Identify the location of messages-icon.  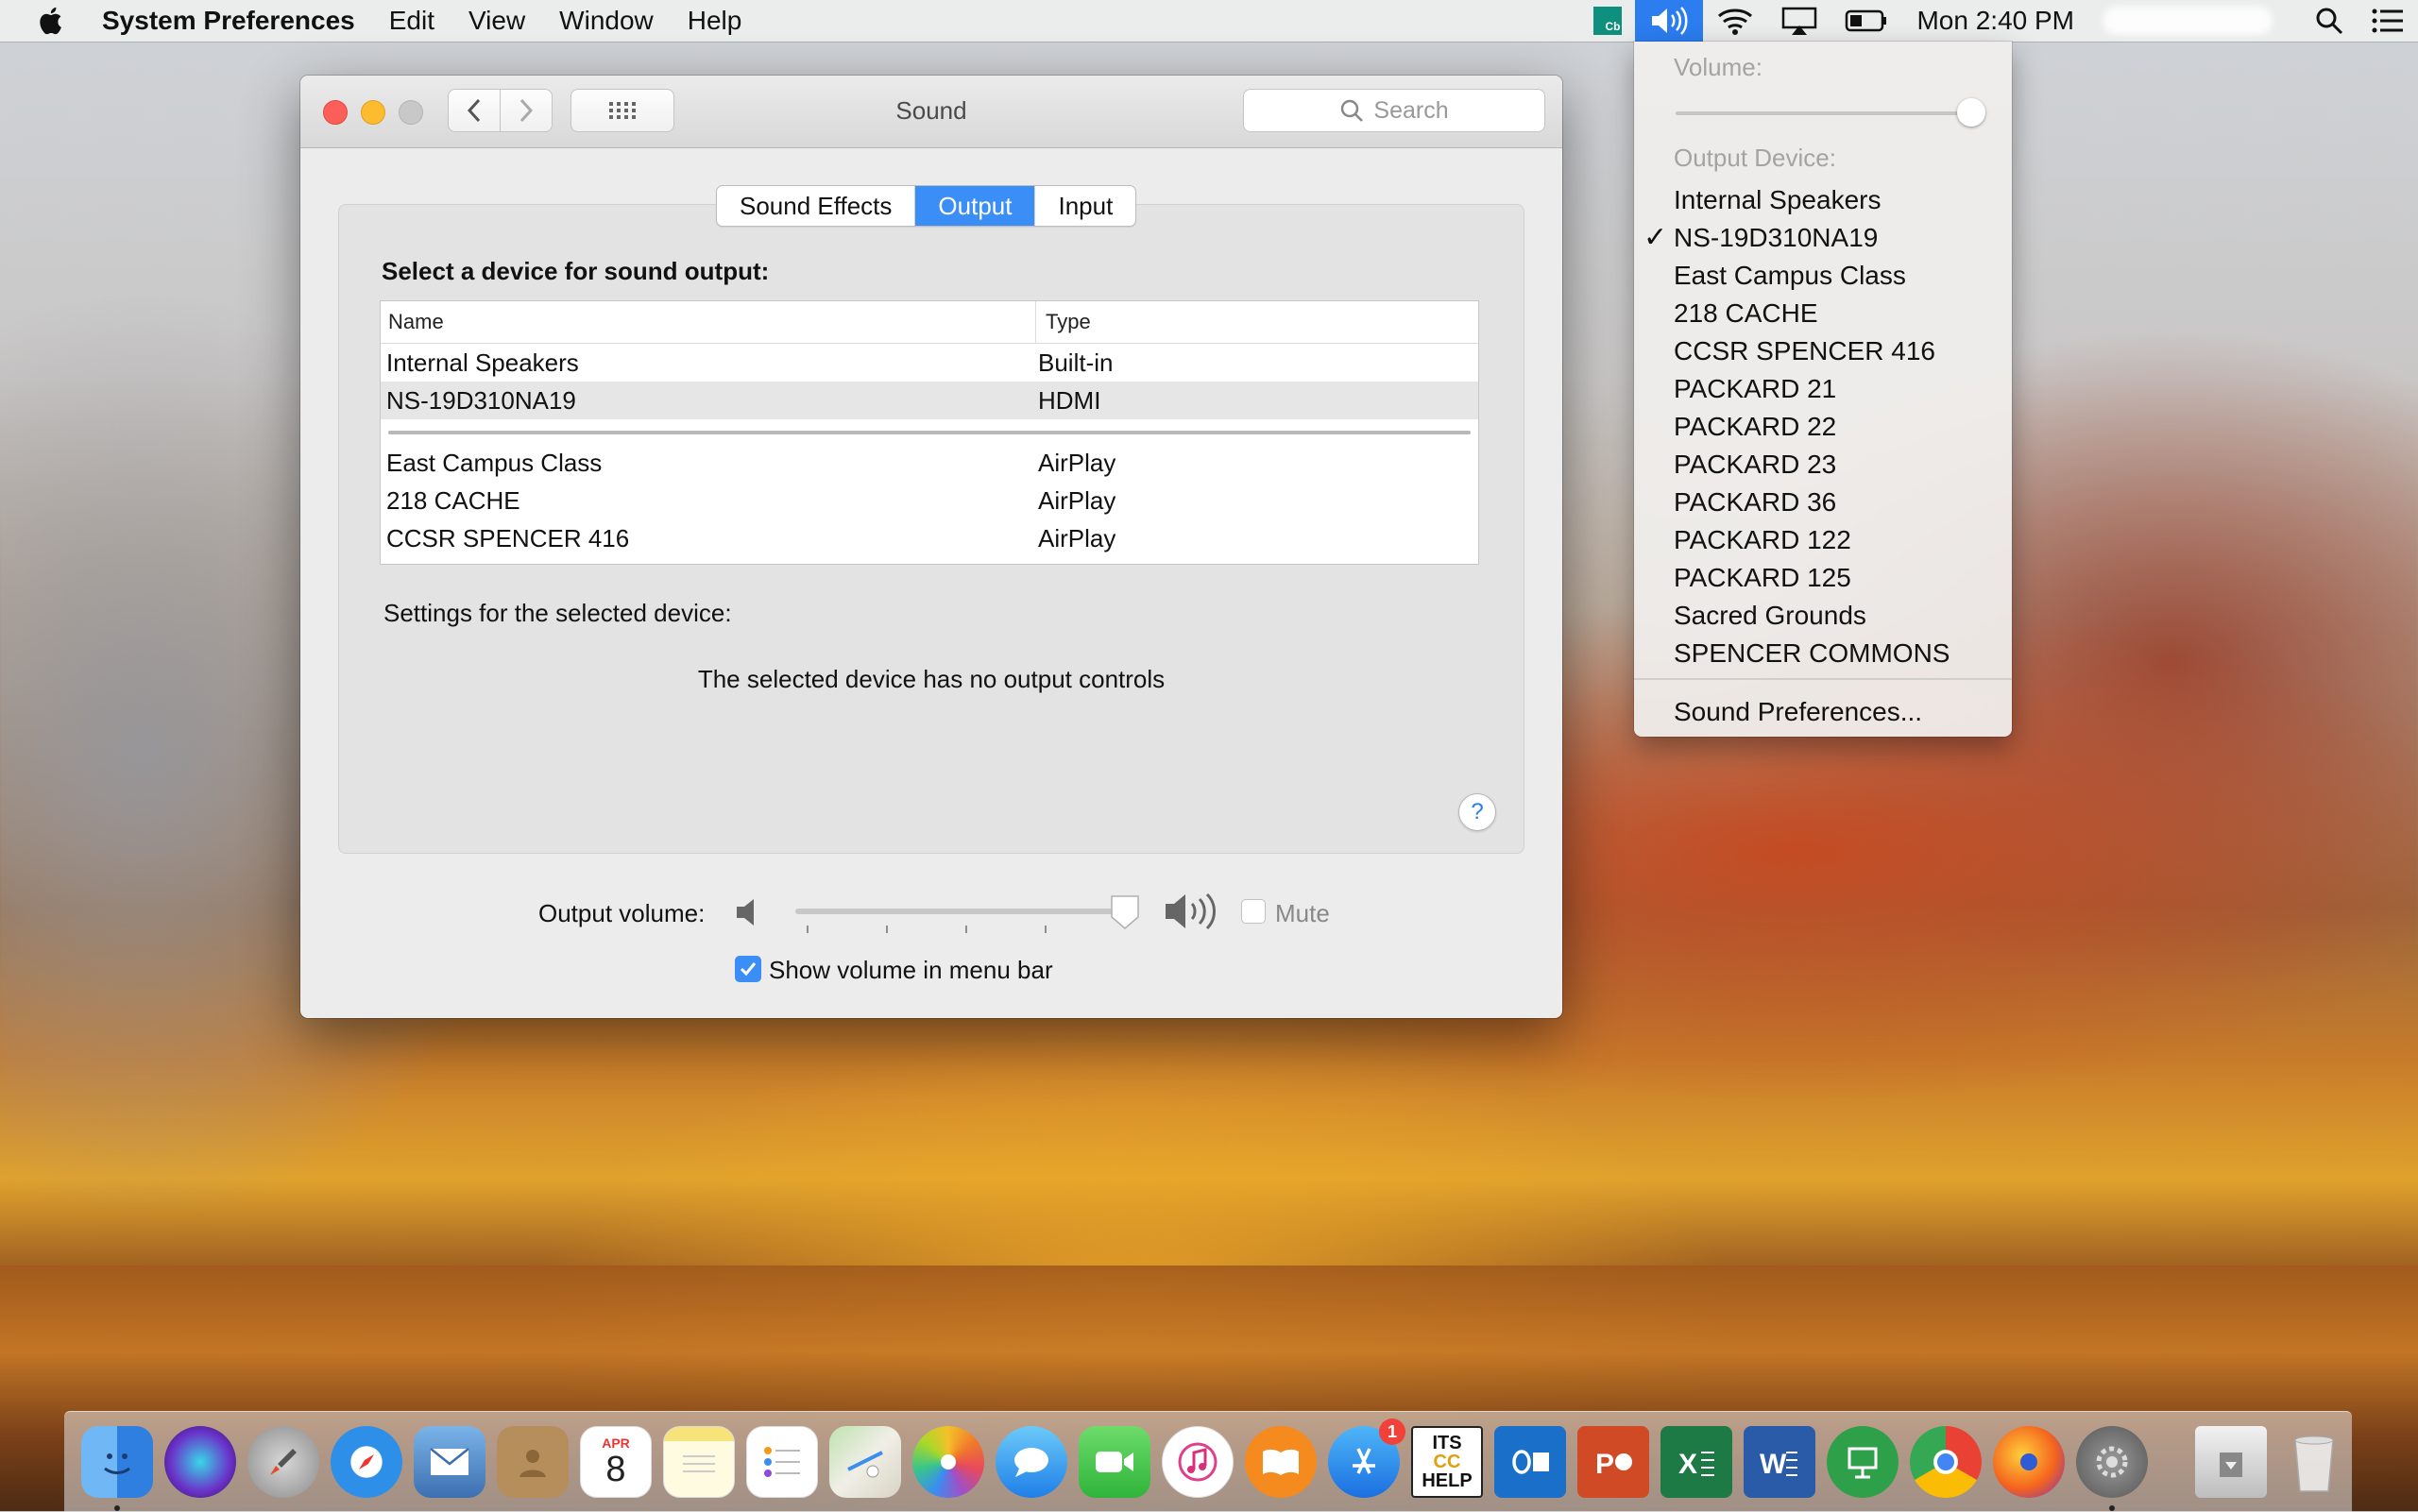
(1032, 1462).